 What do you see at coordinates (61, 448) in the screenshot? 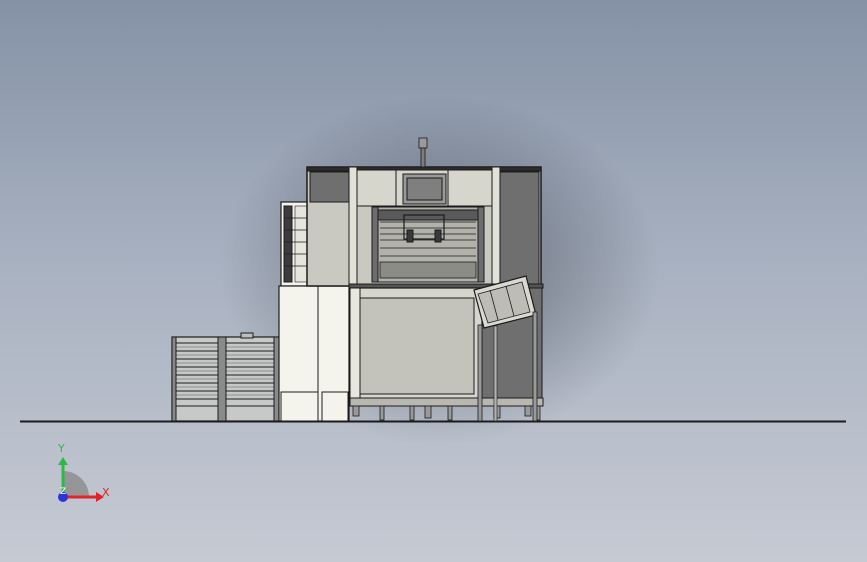
I see `triad-y-label: Y` at bounding box center [61, 448].